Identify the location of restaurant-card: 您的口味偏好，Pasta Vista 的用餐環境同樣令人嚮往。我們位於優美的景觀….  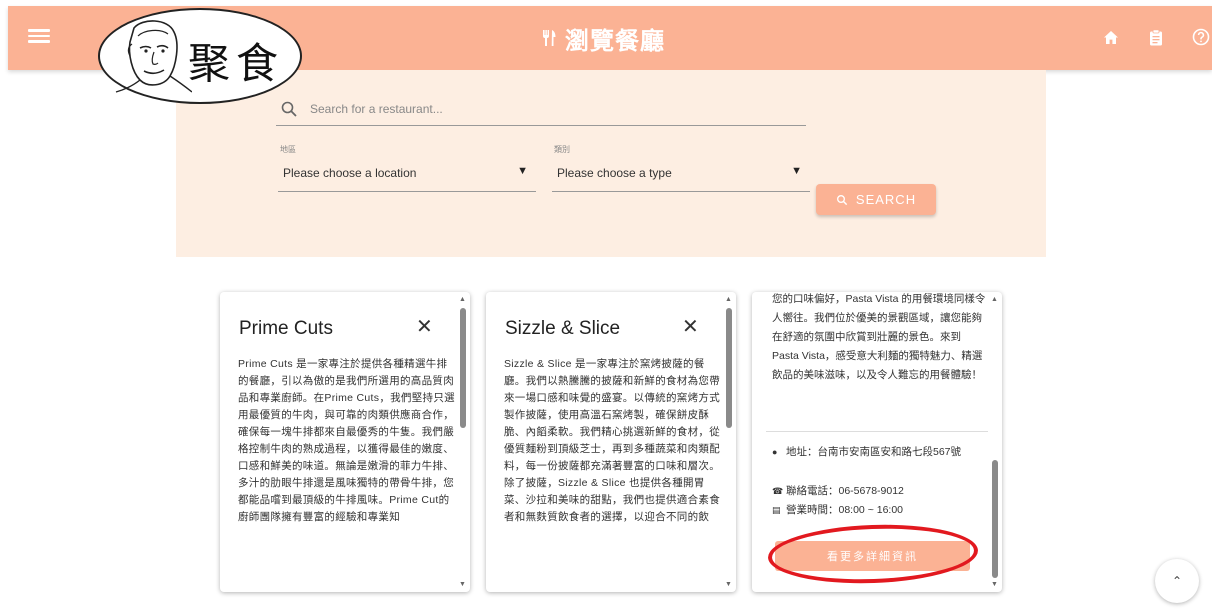
(877, 442).